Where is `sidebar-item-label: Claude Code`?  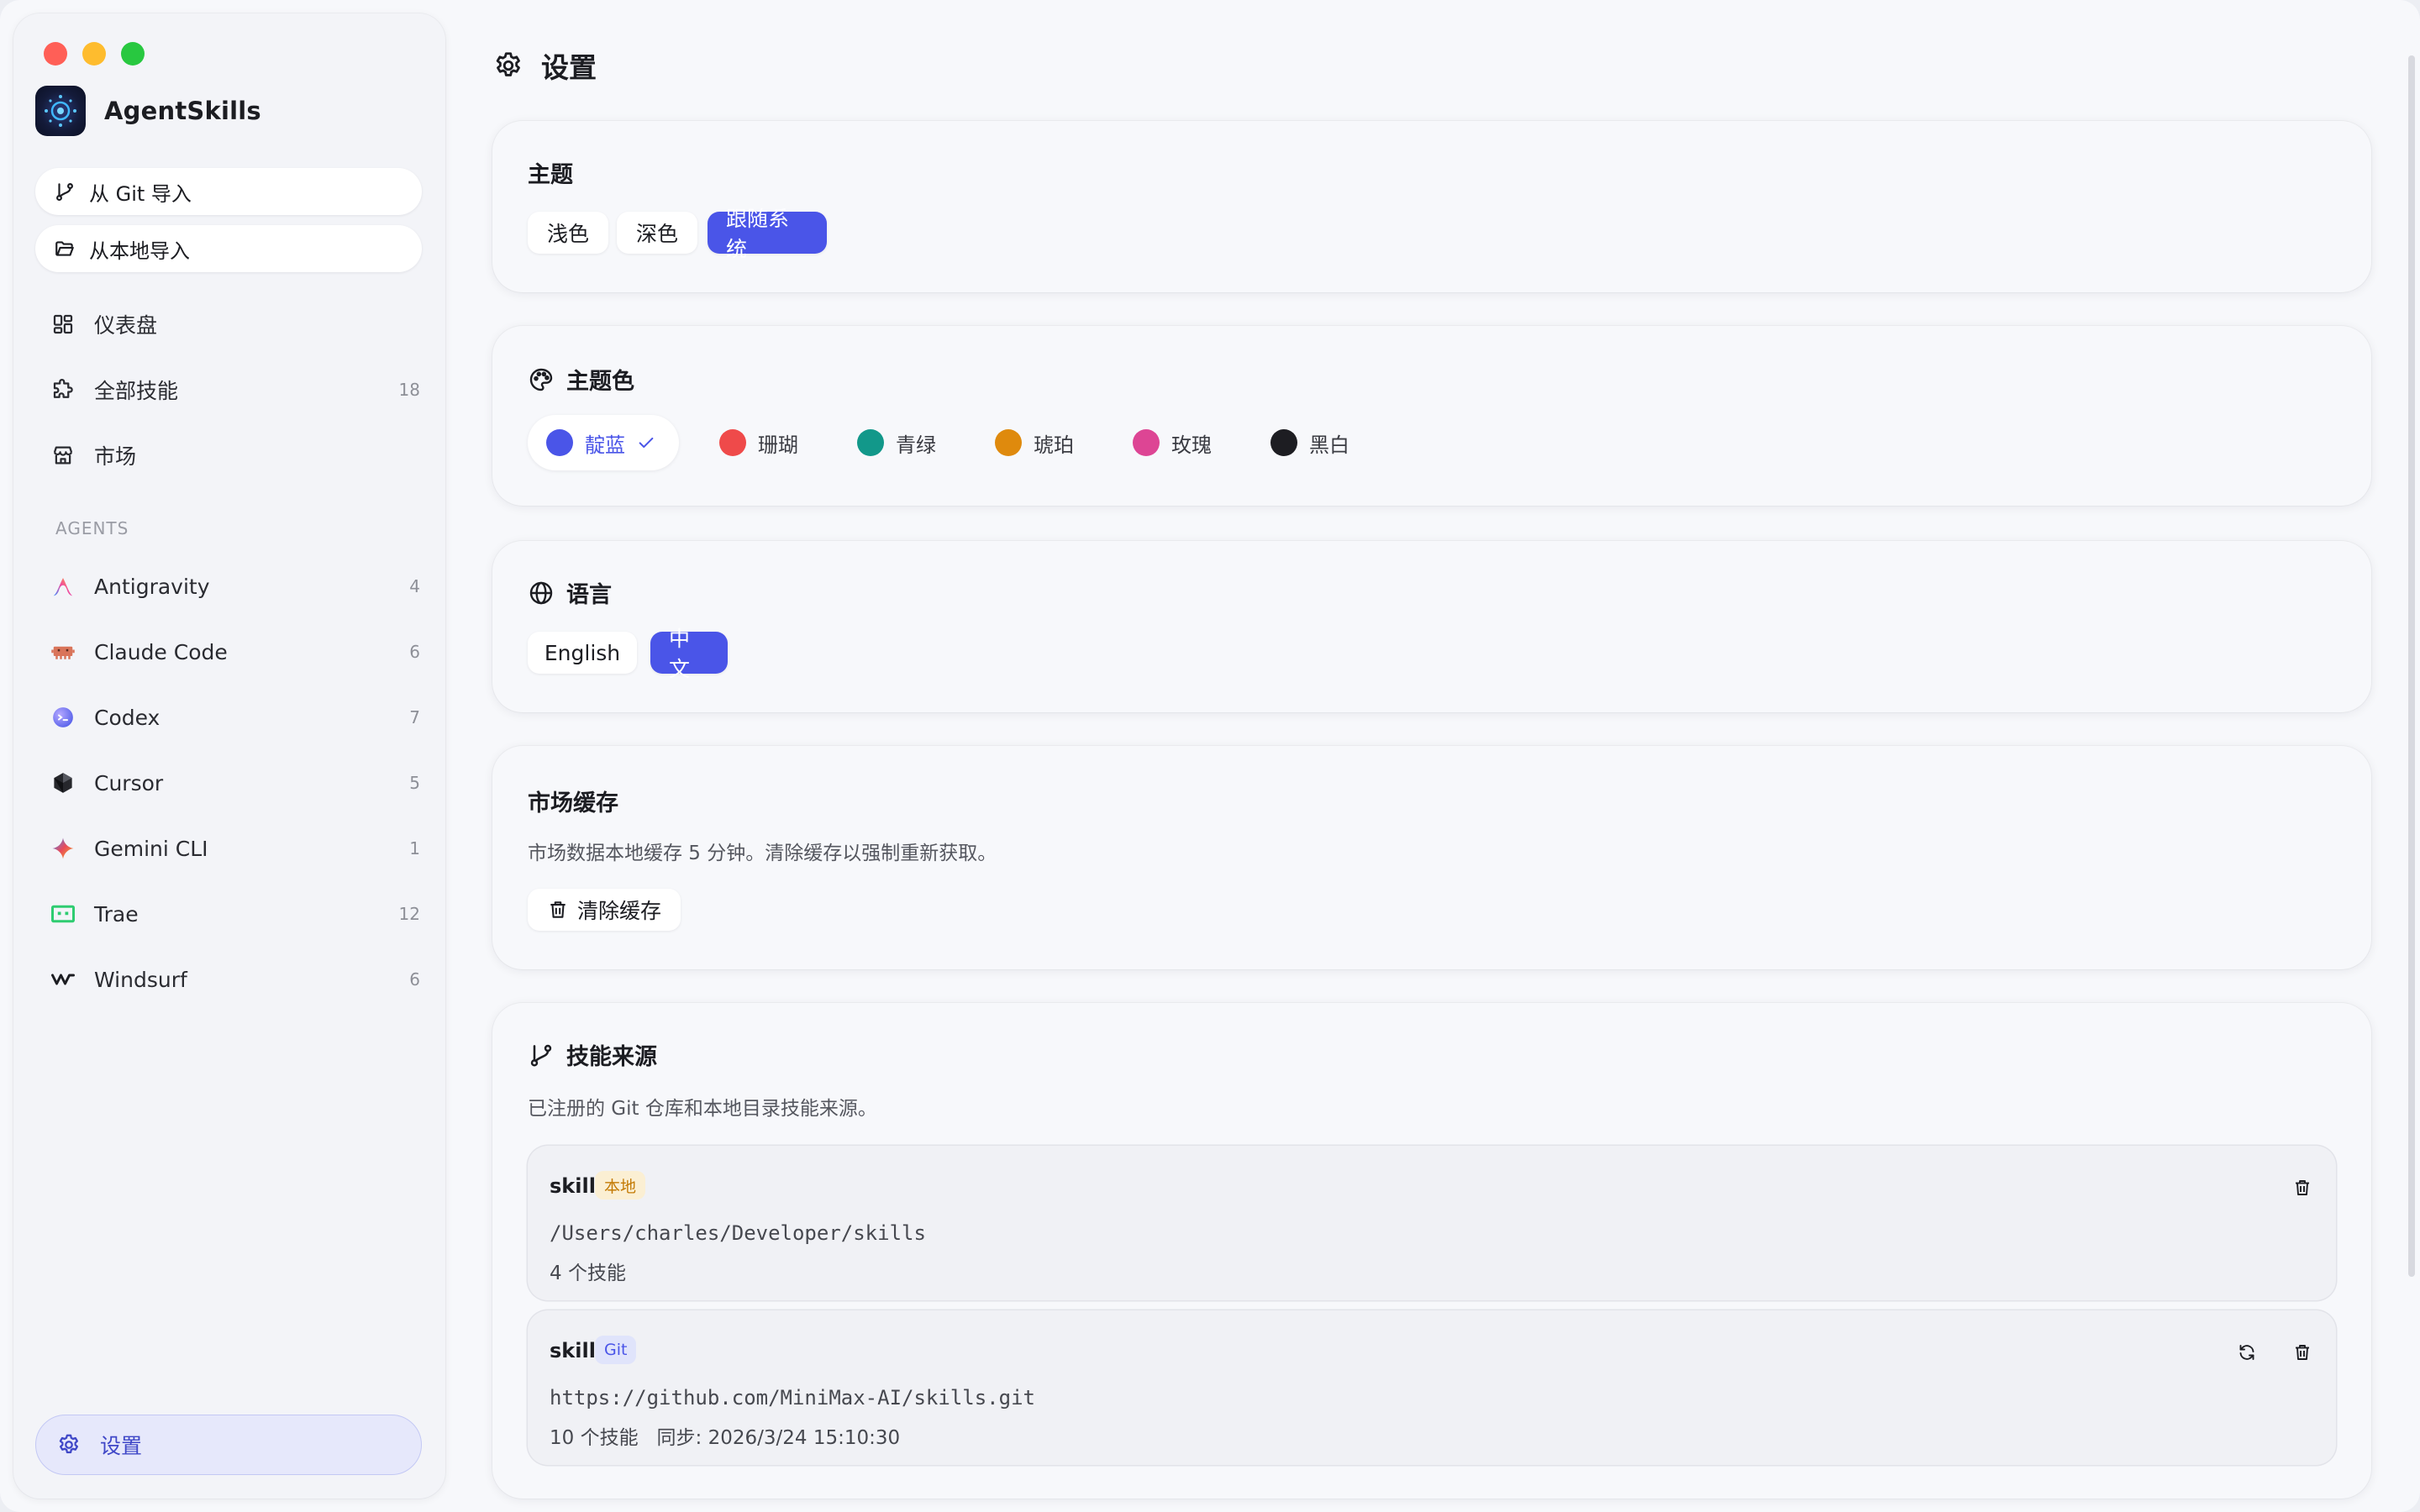
sidebar-item-label: Claude Code is located at coordinates (161, 651).